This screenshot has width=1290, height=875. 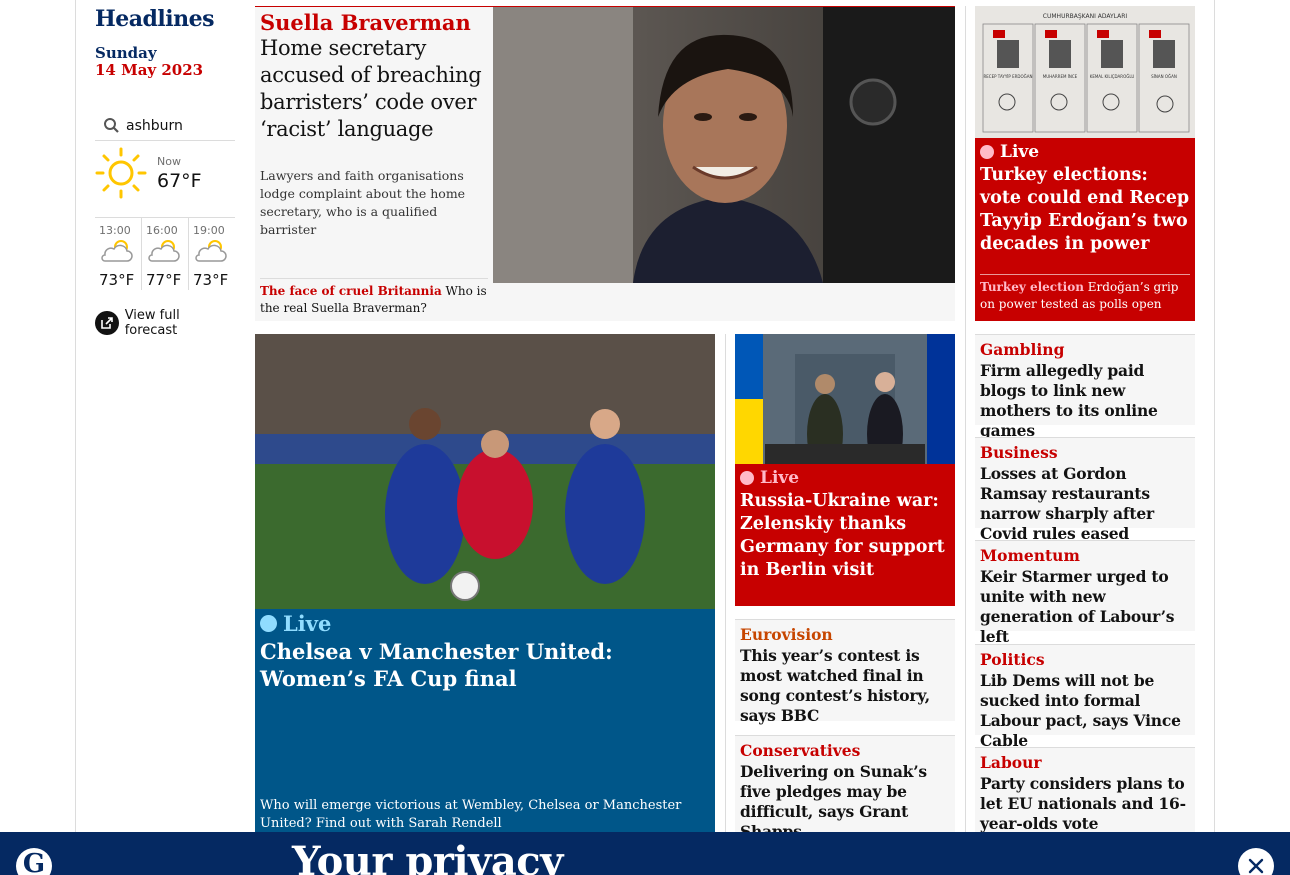 What do you see at coordinates (427, 856) in the screenshot?
I see `privacy-title: Your privacy` at bounding box center [427, 856].